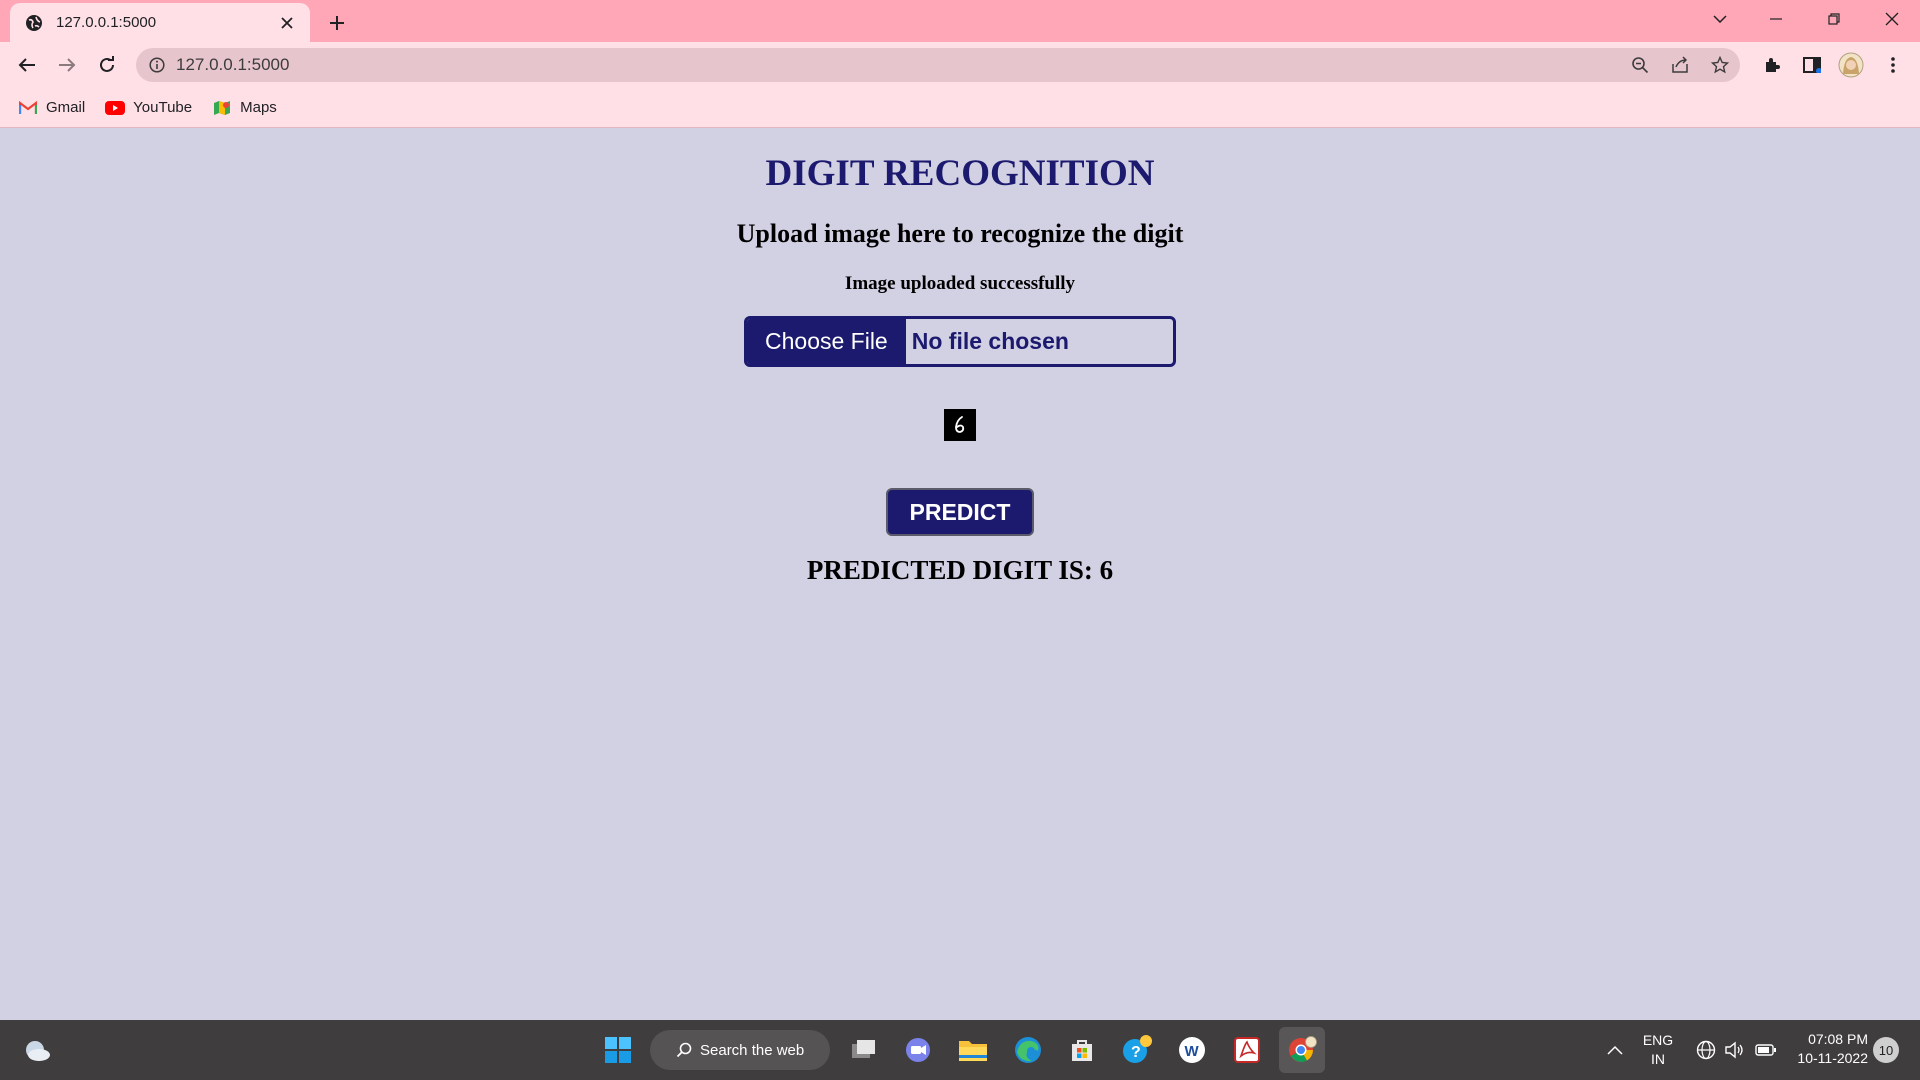 The width and height of the screenshot is (1920, 1080). What do you see at coordinates (1082, 1050) in the screenshot?
I see `microsoft-store-icon` at bounding box center [1082, 1050].